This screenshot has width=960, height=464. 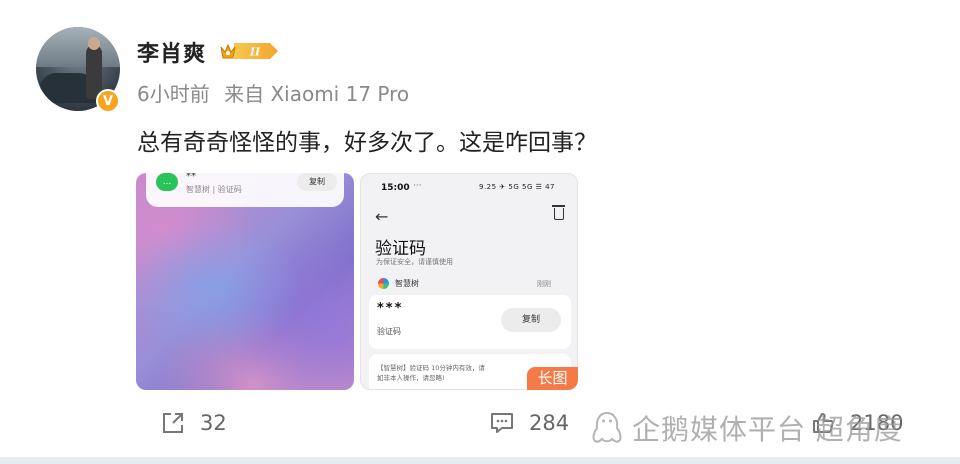 I want to click on code-card: *** 验证码 复制, so click(x=470, y=322).